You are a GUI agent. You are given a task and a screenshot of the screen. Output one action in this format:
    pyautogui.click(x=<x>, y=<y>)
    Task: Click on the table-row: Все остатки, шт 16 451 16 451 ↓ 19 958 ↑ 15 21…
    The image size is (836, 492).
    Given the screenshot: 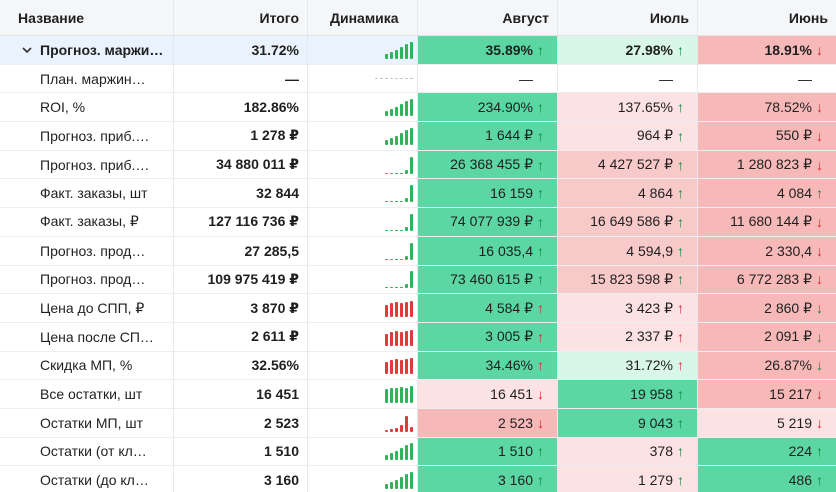 What is the action you would take?
    pyautogui.click(x=418, y=394)
    